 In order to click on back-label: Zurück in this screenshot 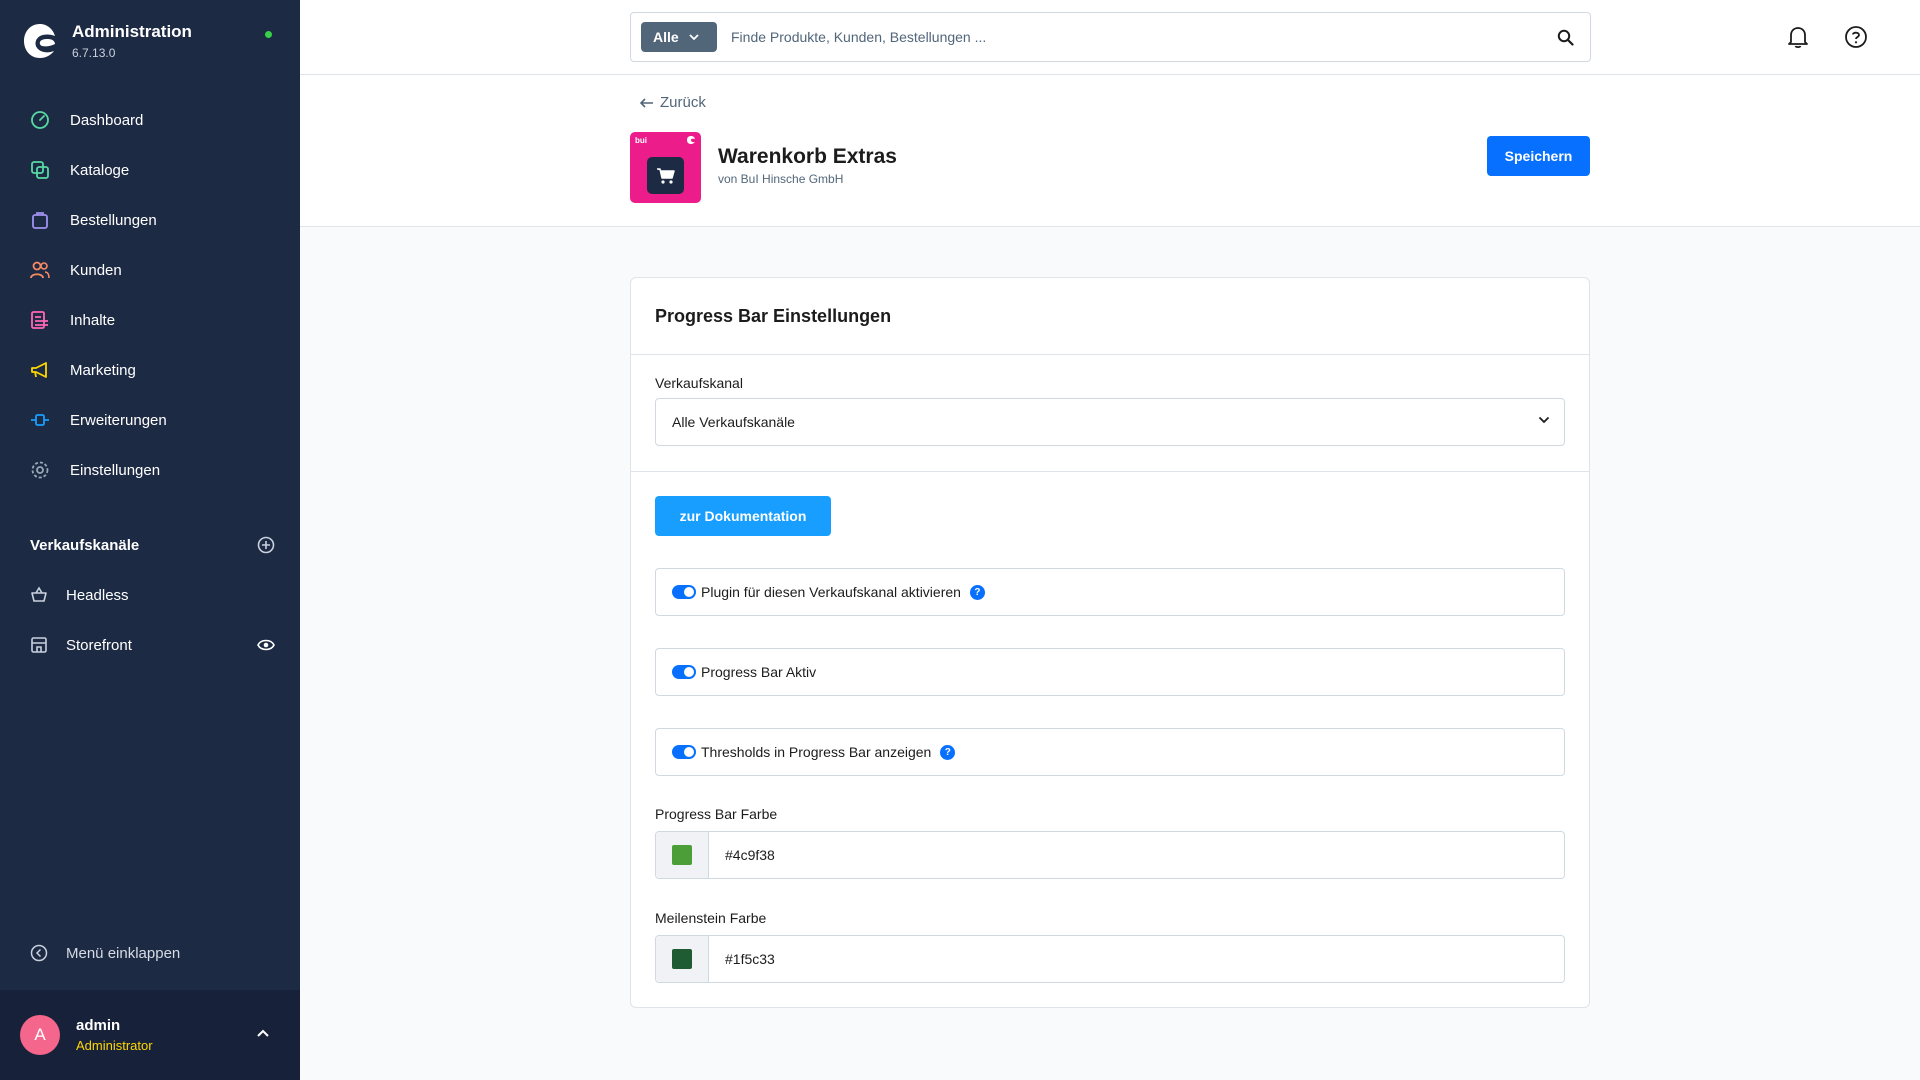, I will do `click(683, 102)`.